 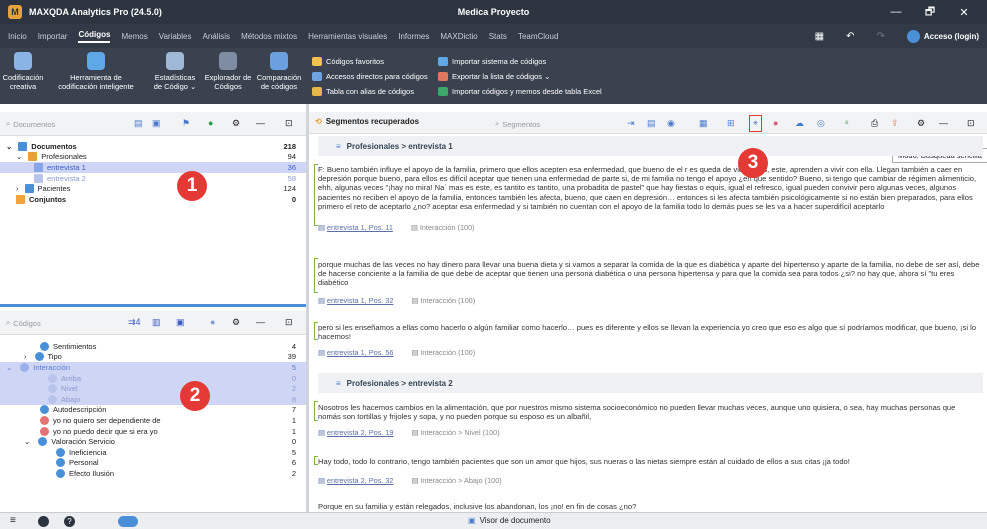 I want to click on code-row: Autodescripción 7, so click(x=153, y=410).